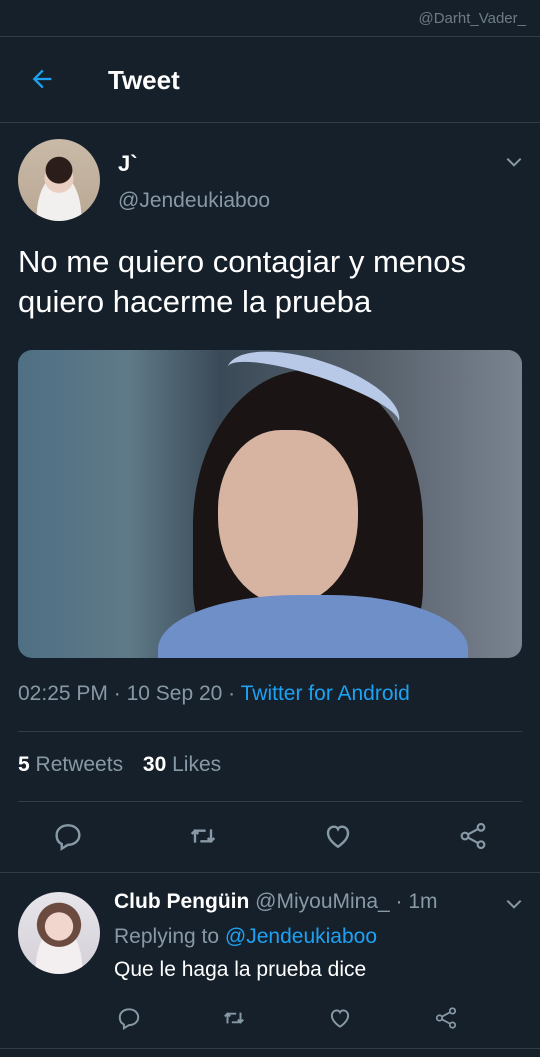  I want to click on retweets-stat: 5 Retweets, so click(70, 764).